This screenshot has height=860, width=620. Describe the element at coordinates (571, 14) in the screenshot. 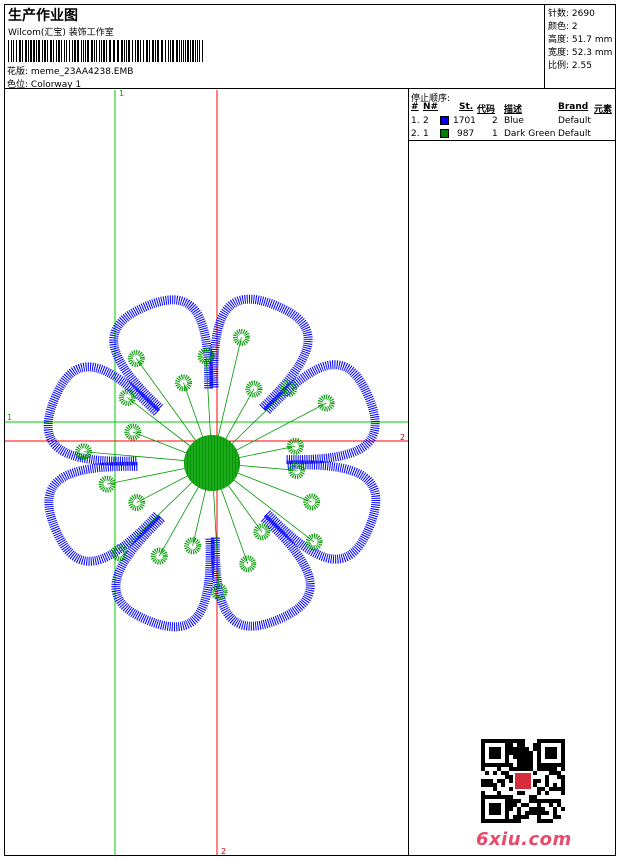

I see `stat-stitches: 针数: 2690` at that location.